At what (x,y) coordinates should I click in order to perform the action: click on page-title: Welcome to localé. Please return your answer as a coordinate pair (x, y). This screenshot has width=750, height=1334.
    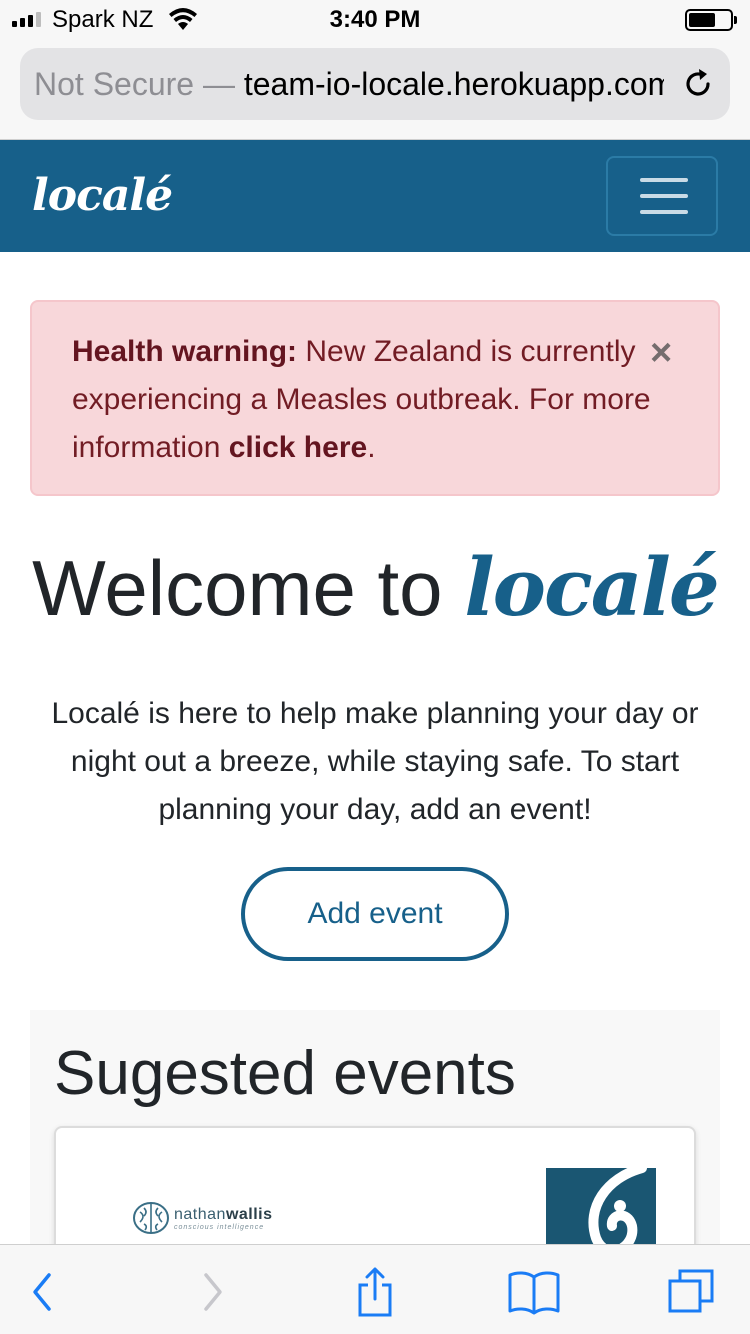
    Looking at the image, I should click on (375, 587).